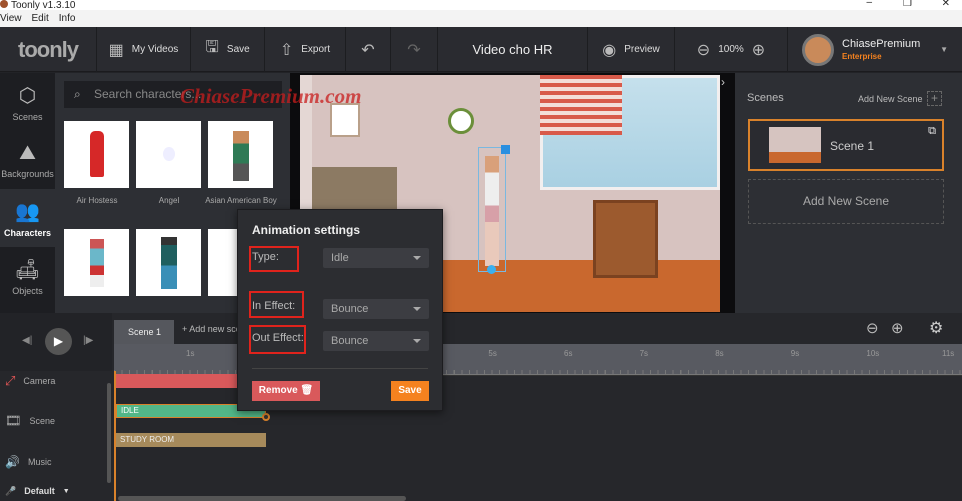 This screenshot has width=962, height=501. Describe the element at coordinates (846, 145) in the screenshot. I see `scene-item: Scene 1 ⧉` at that location.